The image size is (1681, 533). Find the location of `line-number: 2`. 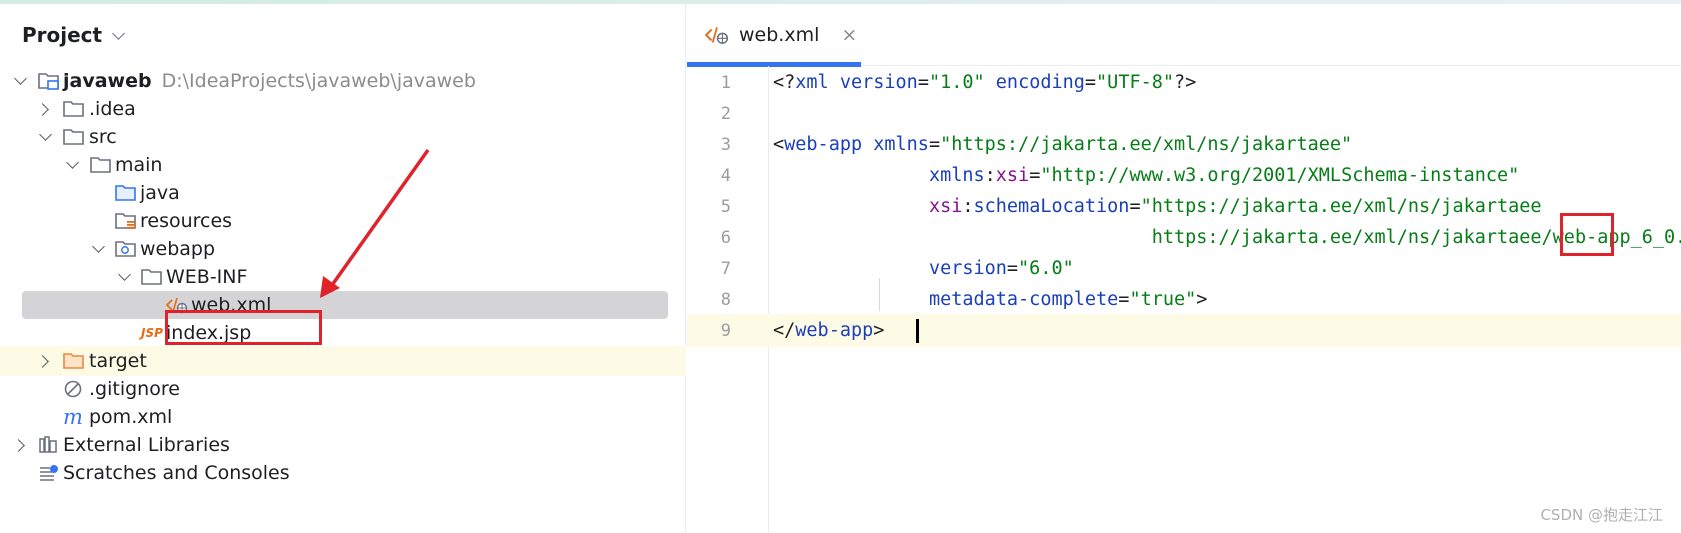

line-number: 2 is located at coordinates (725, 113).